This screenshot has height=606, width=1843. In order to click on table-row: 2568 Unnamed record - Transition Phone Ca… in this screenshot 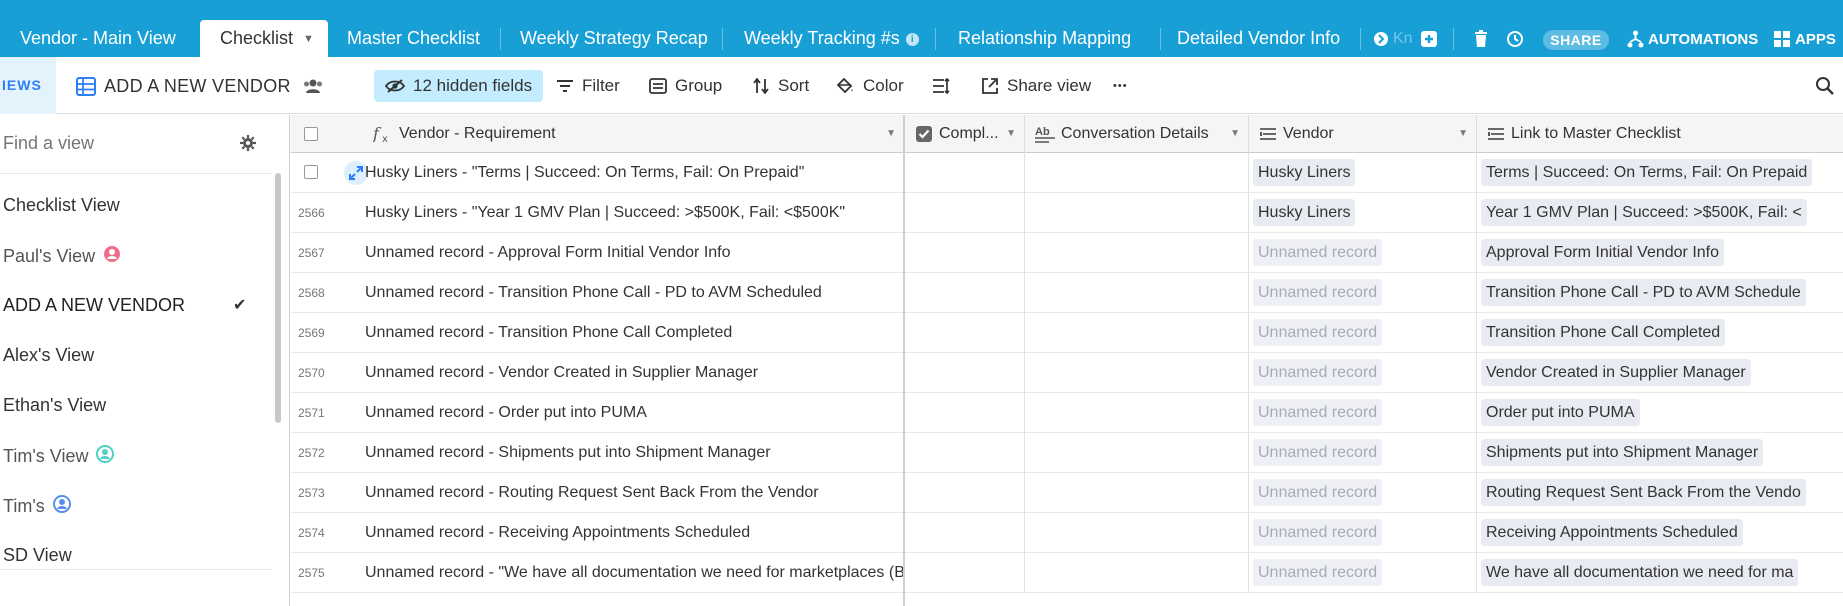, I will do `click(1067, 293)`.